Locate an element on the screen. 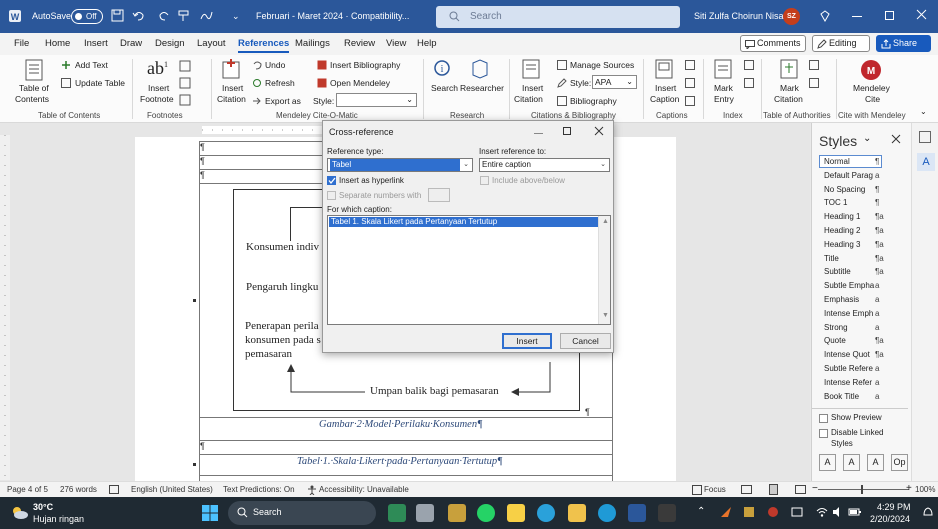  mendeley-insert-label-2: Citation is located at coordinates (231, 99).